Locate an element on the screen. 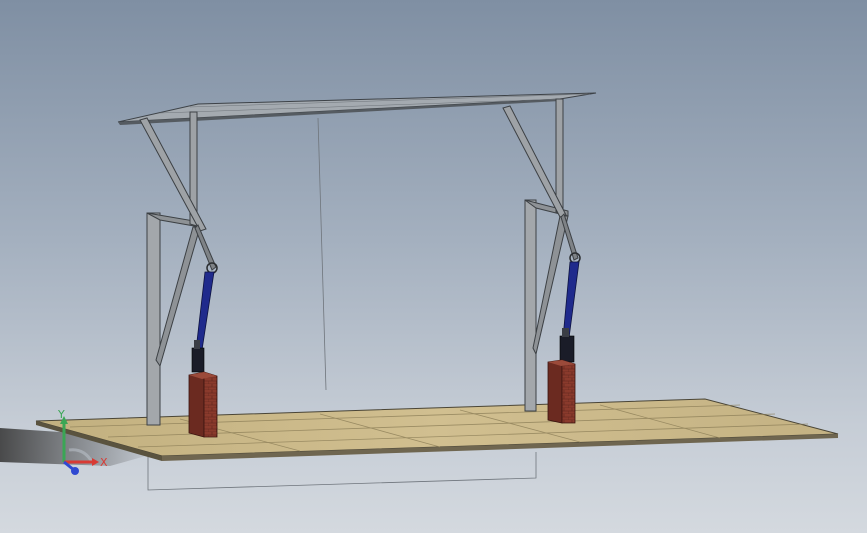  right-brick-pier is located at coordinates (561, 391).